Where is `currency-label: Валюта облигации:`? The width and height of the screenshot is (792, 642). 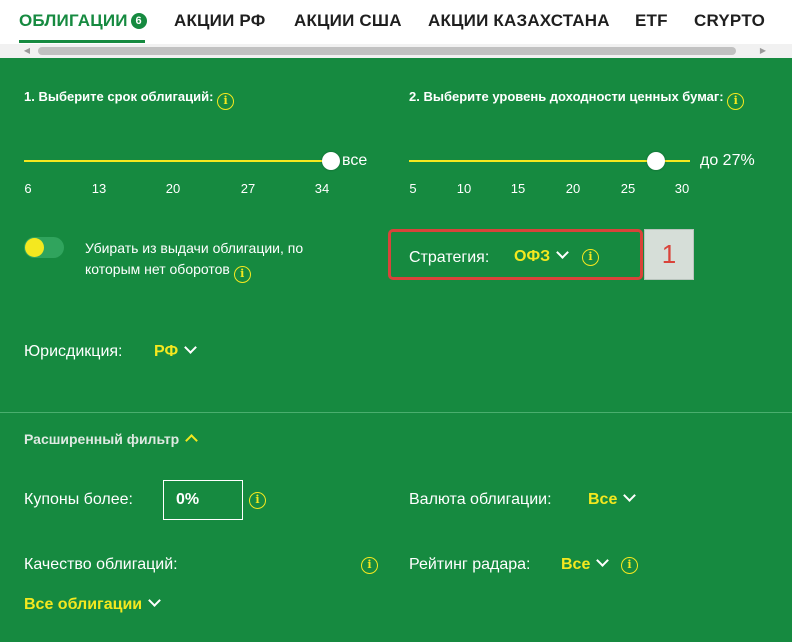 currency-label: Валюта облигации: is located at coordinates (480, 499).